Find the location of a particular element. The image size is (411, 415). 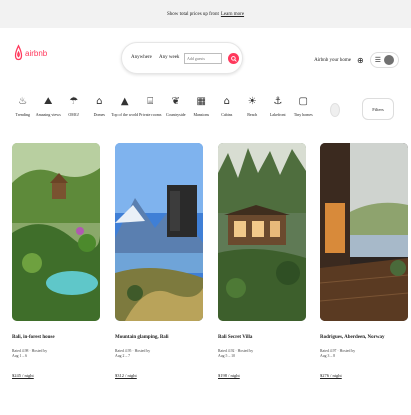

search-icon is located at coordinates (233, 58).